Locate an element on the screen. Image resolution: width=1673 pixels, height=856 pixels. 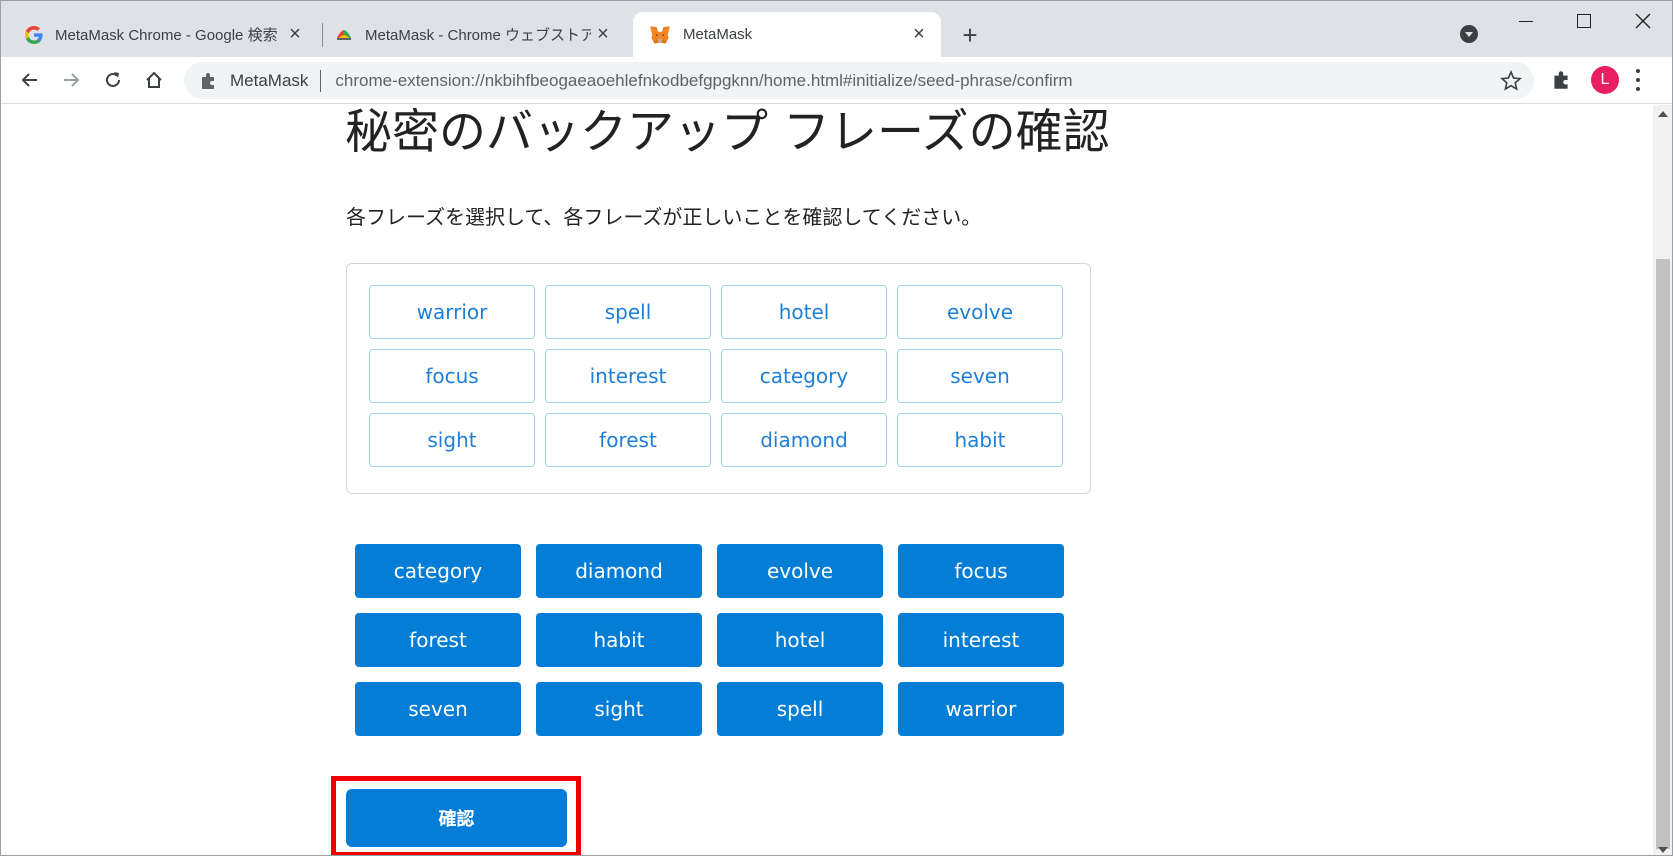
confirm-button: 確認 is located at coordinates (456, 818).